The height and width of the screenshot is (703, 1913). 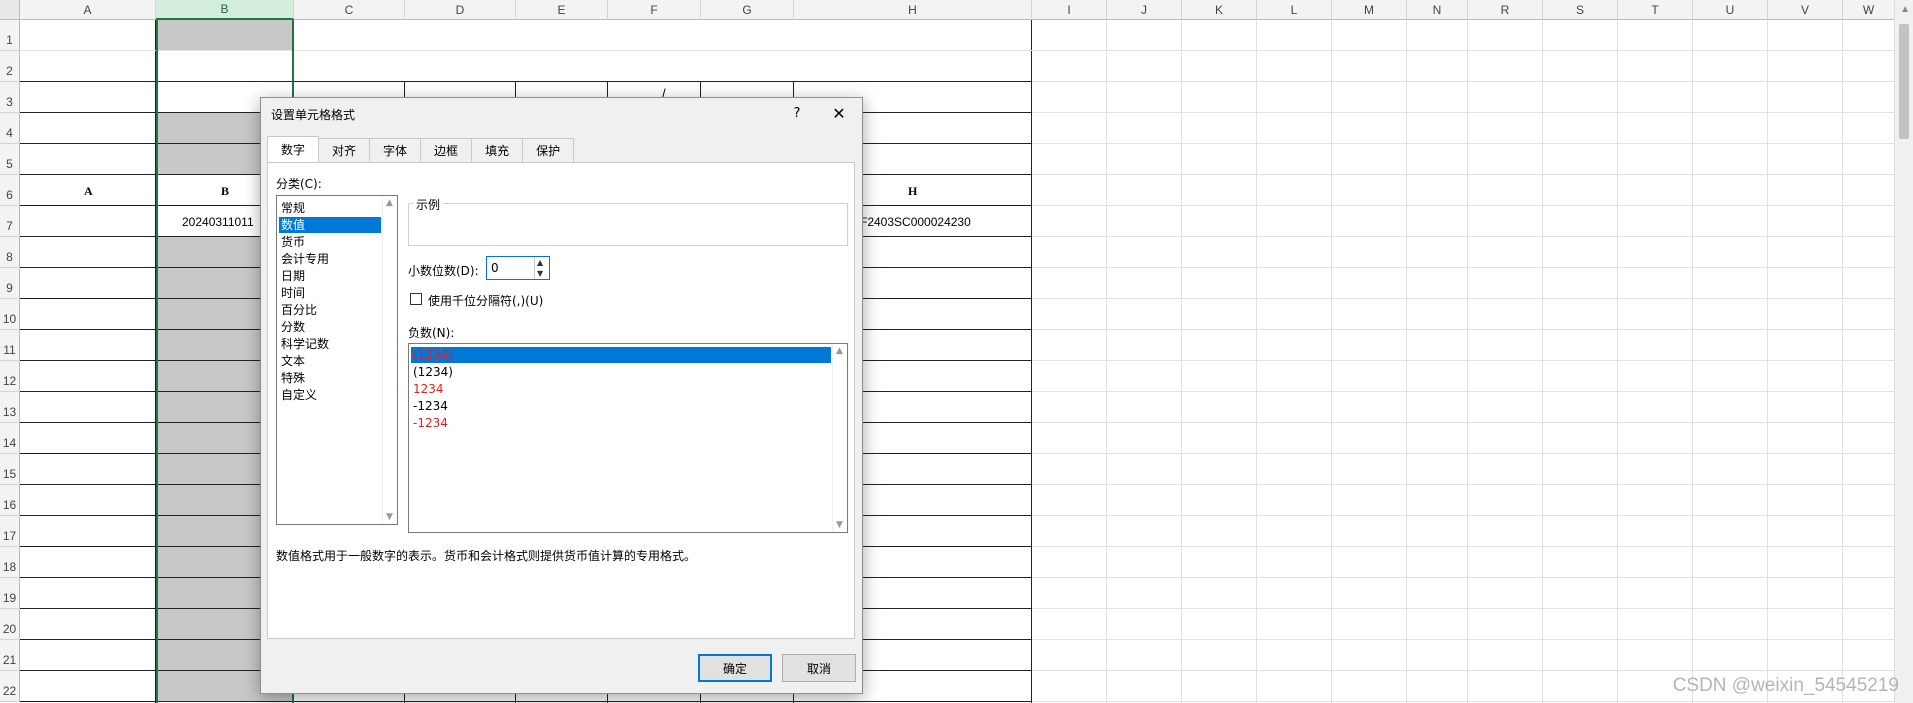 I want to click on select-all-corner, so click(x=10, y=10).